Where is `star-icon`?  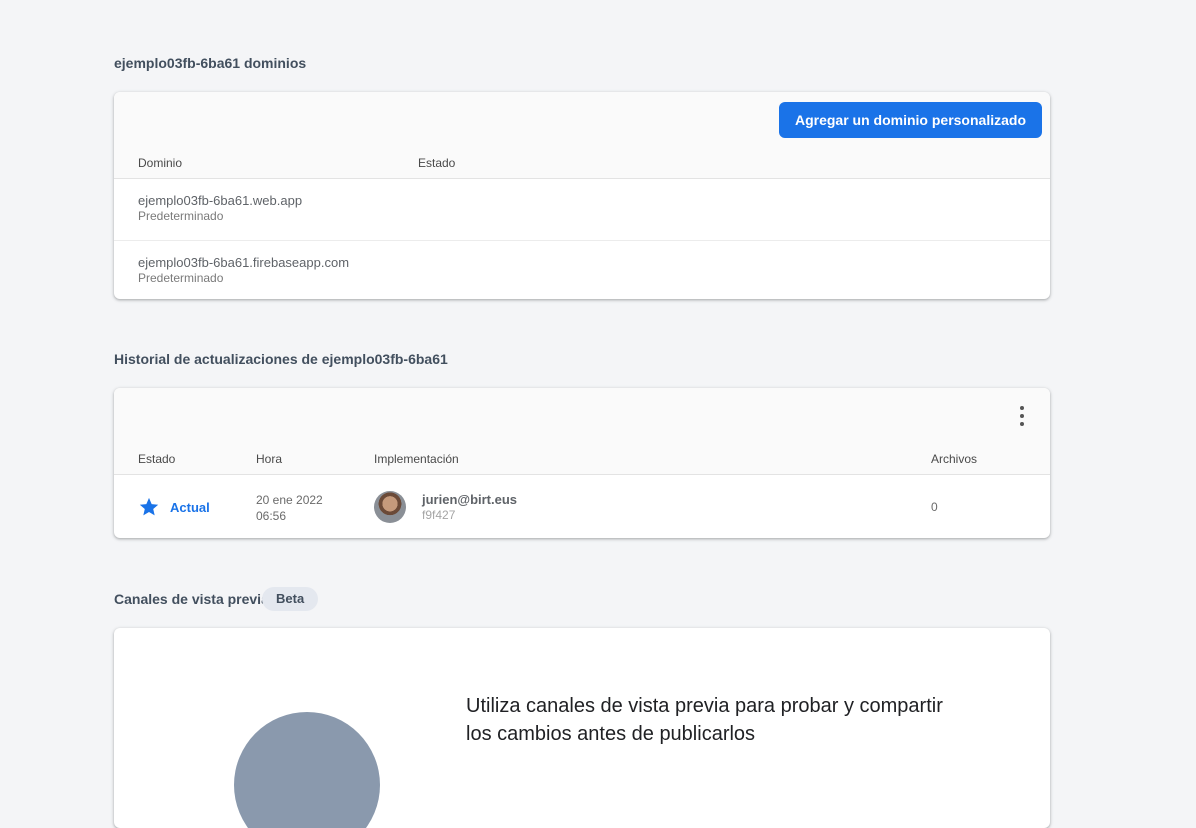
star-icon is located at coordinates (149, 506).